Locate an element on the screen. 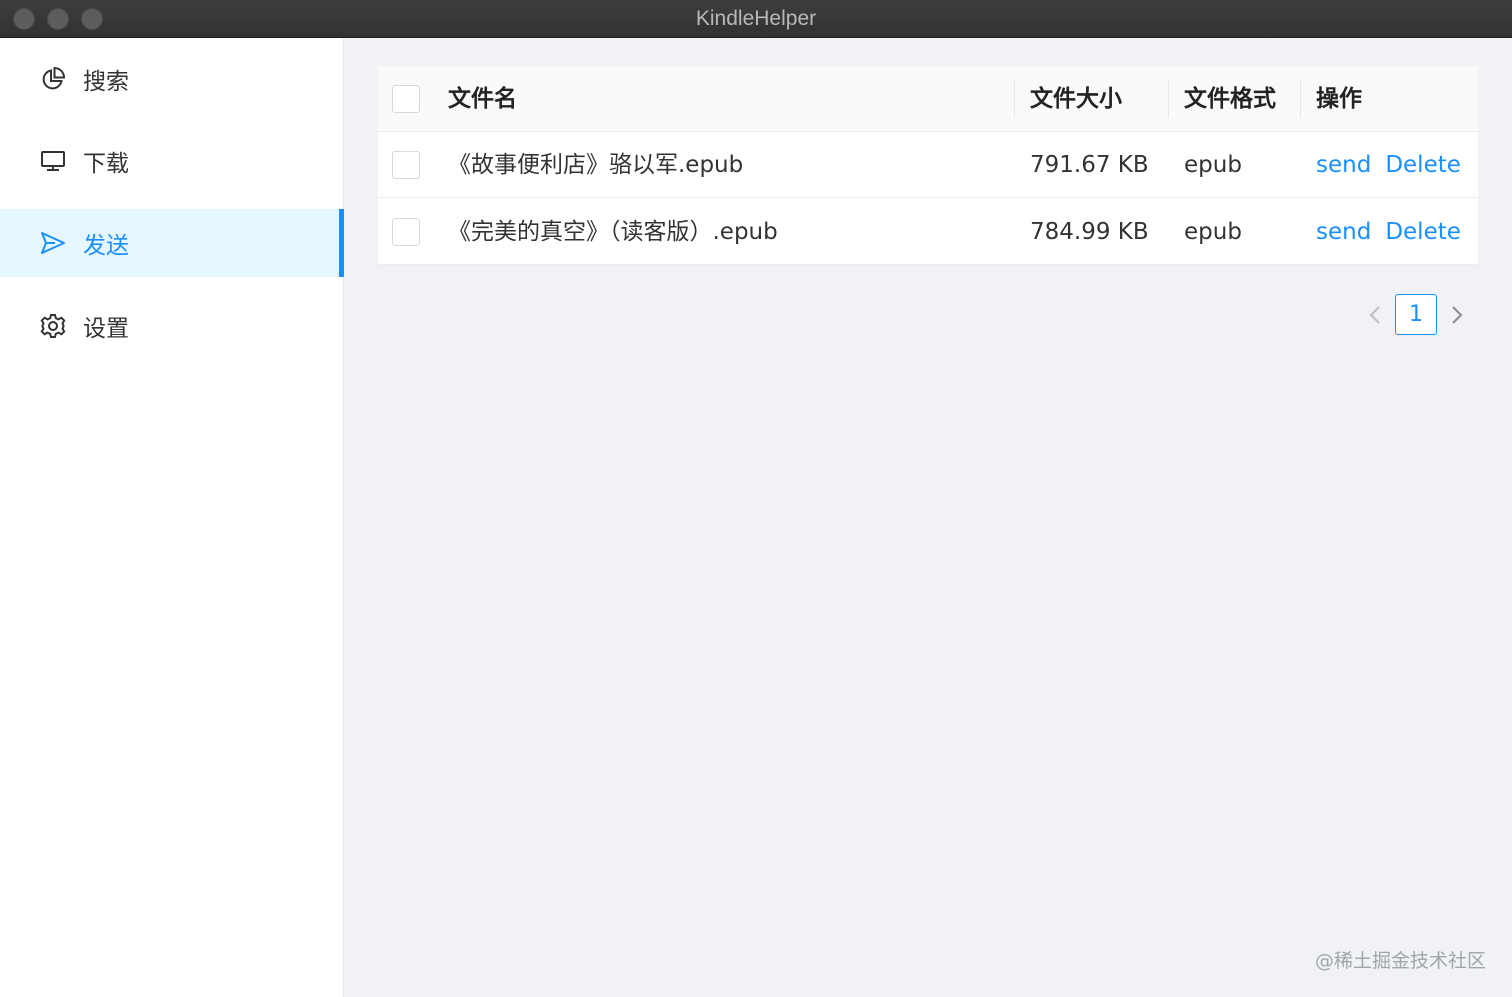 This screenshot has width=1512, height=997. select-all-checkbox is located at coordinates (406, 99).